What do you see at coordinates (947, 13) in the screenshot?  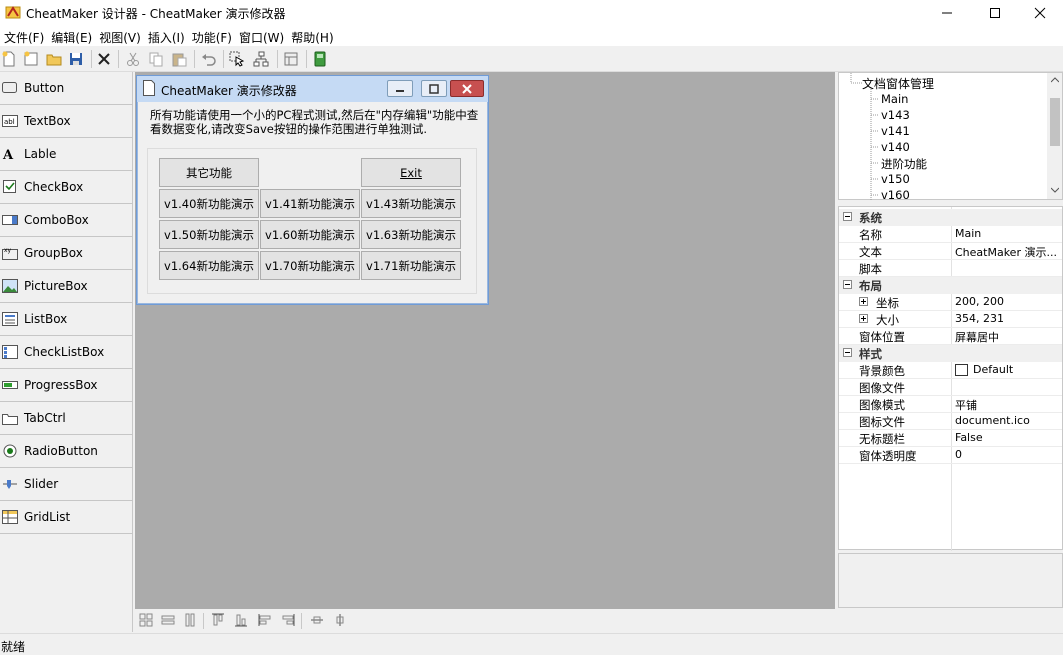 I see `minimize-button` at bounding box center [947, 13].